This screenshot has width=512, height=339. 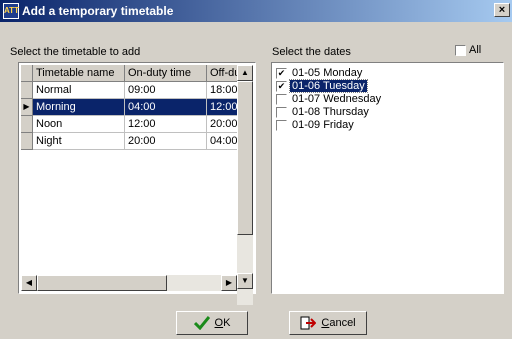 What do you see at coordinates (79, 90) in the screenshot?
I see `table-cell-name: Normal` at bounding box center [79, 90].